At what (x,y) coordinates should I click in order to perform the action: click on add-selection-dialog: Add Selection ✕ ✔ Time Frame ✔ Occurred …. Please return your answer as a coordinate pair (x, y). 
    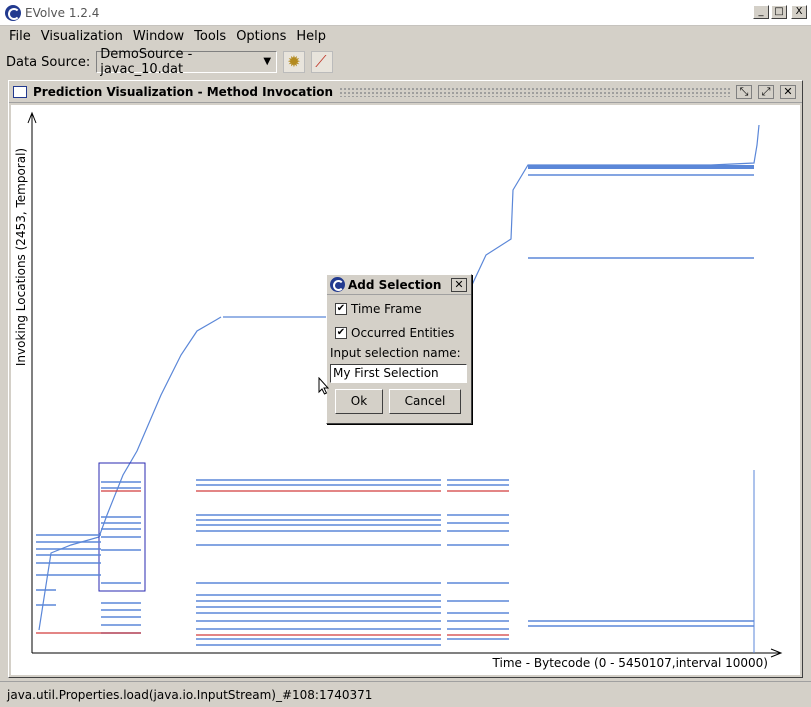
    Looking at the image, I should click on (399, 349).